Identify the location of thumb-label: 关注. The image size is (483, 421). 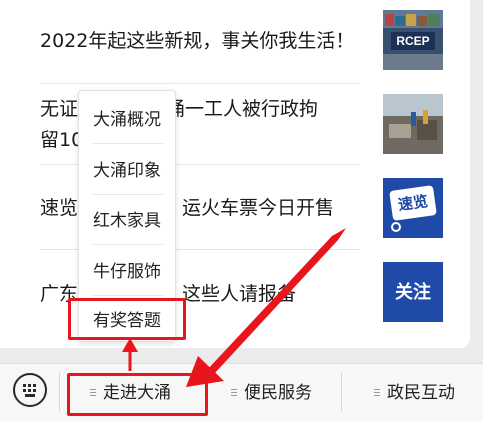
(413, 292).